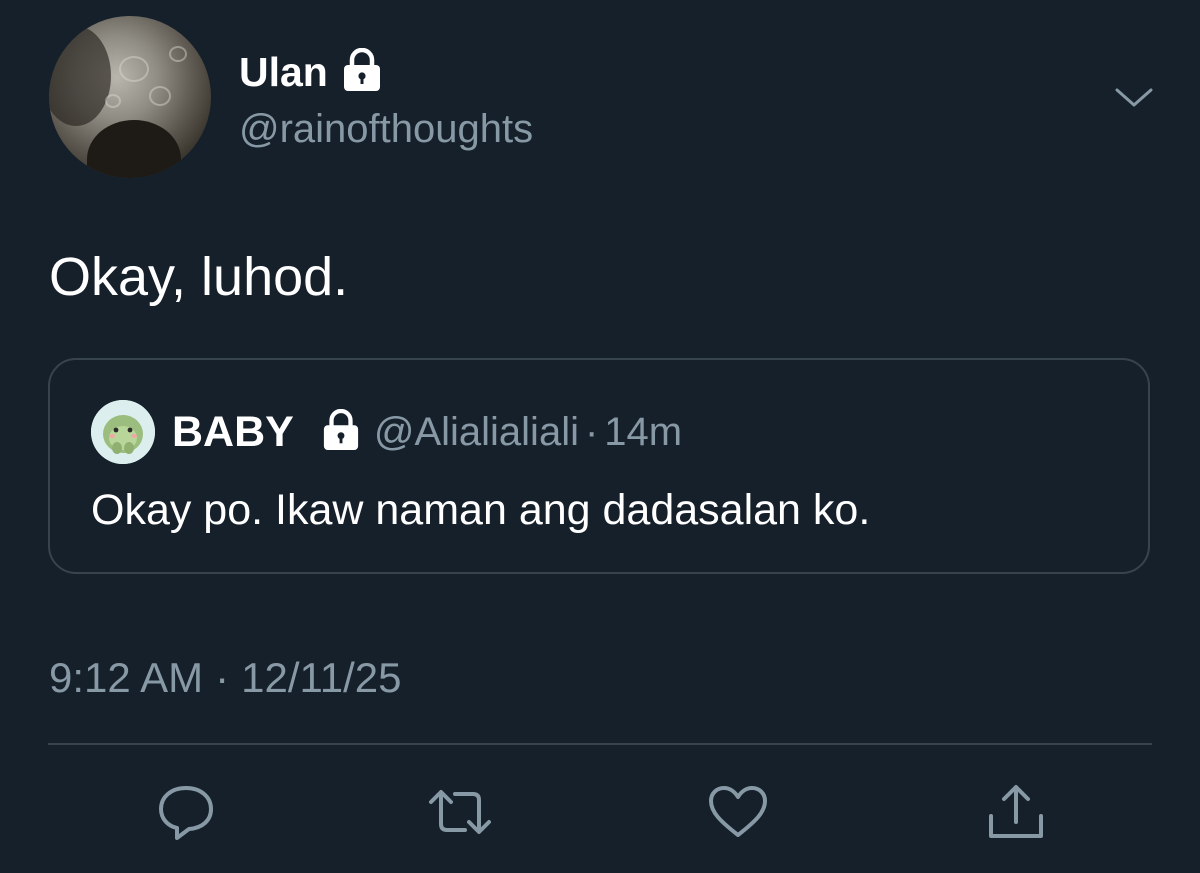 This screenshot has width=1200, height=873. I want to click on reply-icon, so click(186, 814).